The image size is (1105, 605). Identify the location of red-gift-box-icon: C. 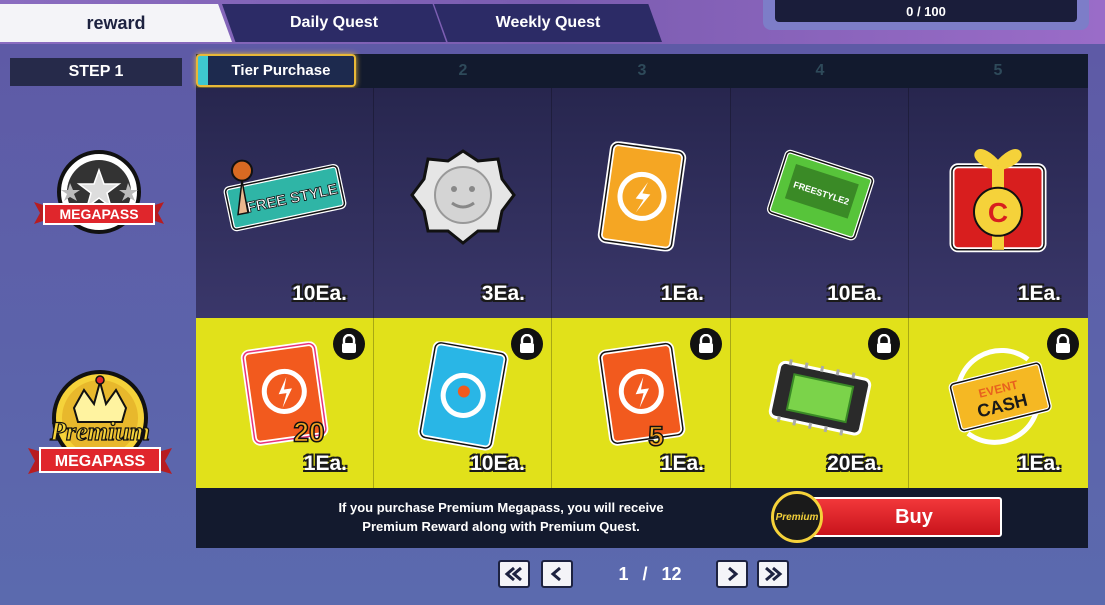
(998, 201).